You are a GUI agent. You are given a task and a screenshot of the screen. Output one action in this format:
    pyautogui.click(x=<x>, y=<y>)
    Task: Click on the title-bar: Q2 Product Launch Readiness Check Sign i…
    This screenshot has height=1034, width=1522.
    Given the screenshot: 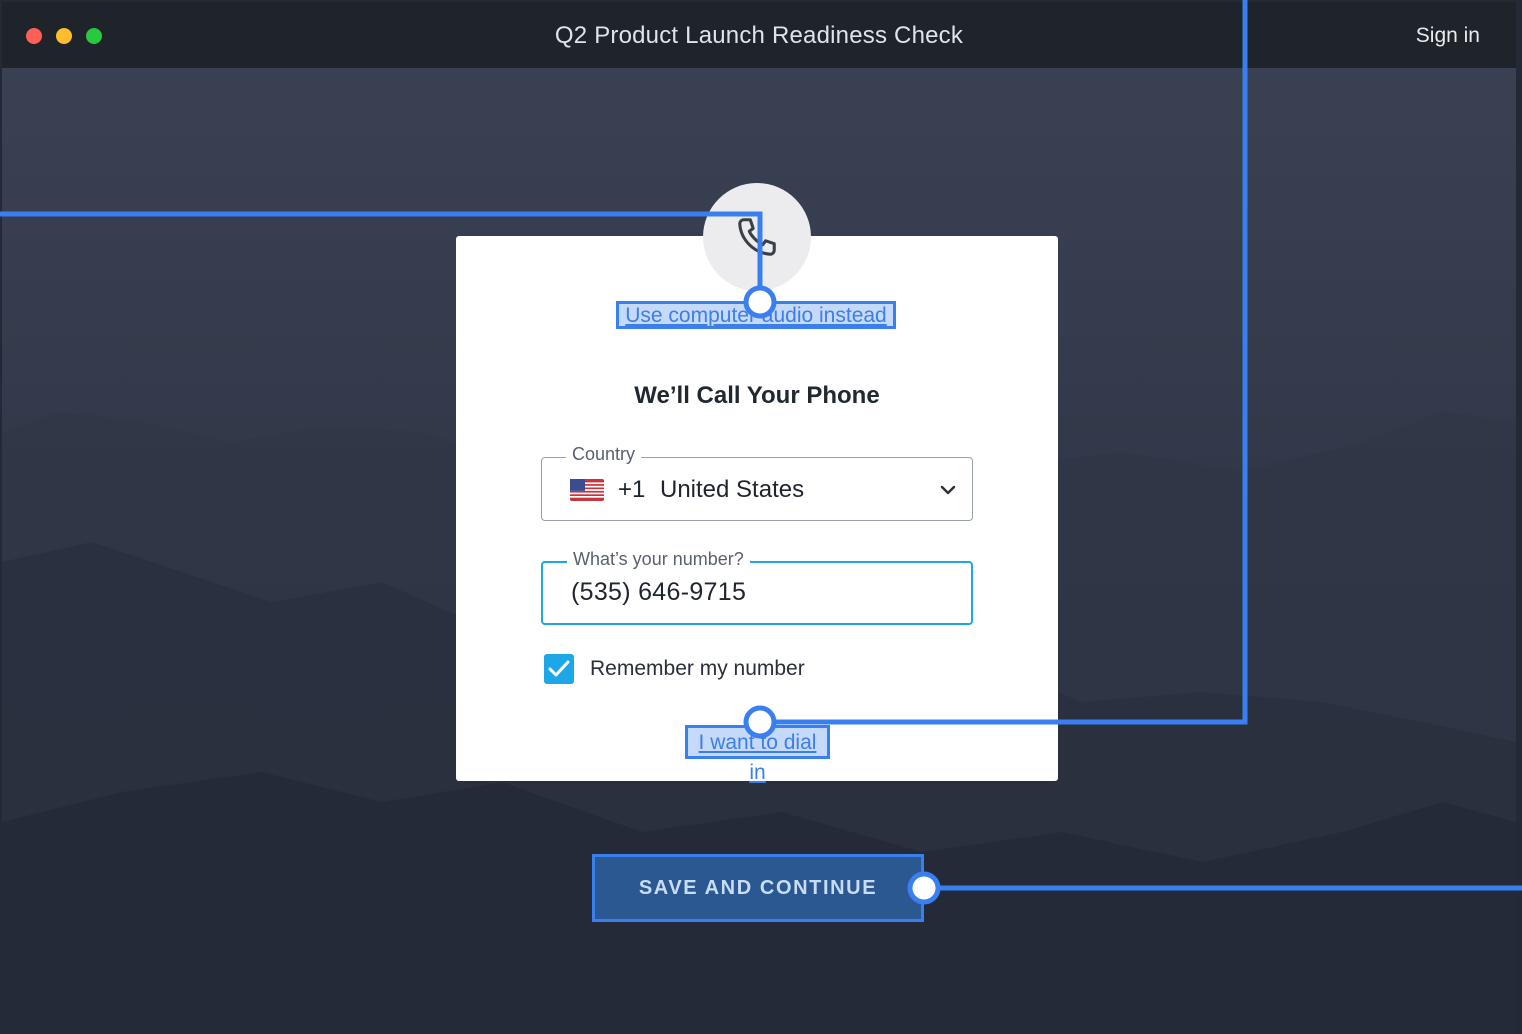 What is the action you would take?
    pyautogui.click(x=759, y=35)
    